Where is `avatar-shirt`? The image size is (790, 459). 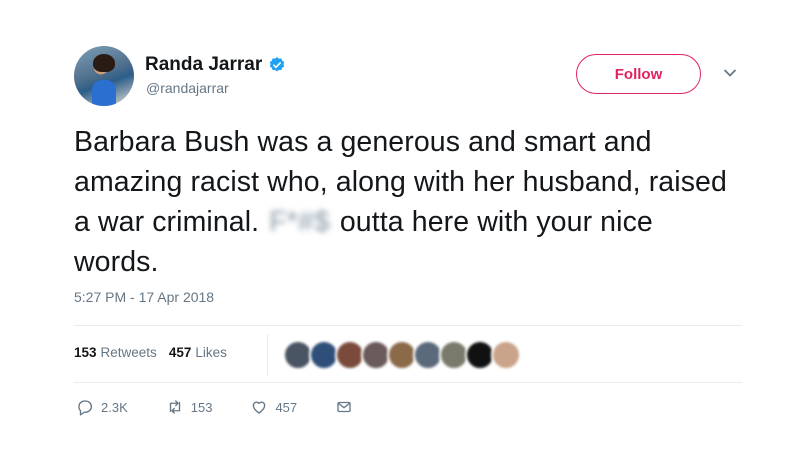 avatar-shirt is located at coordinates (104, 93).